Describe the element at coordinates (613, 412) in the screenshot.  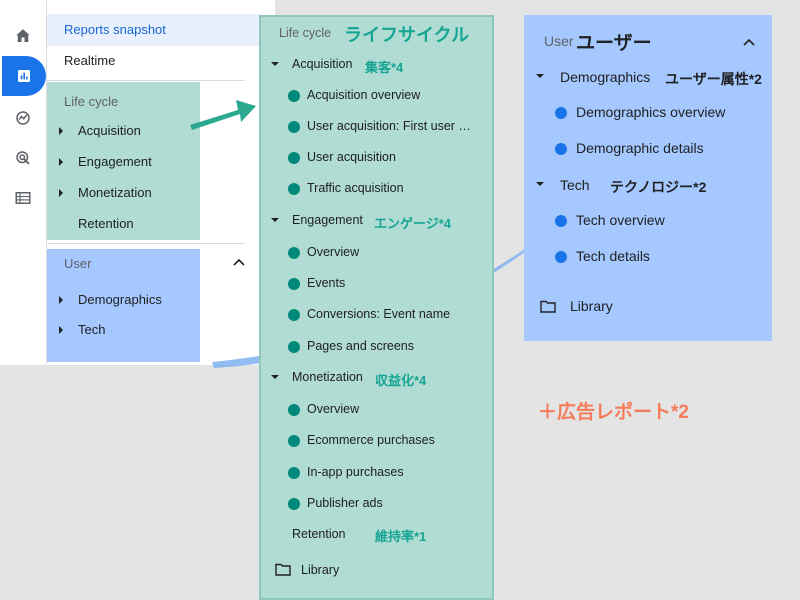
I see `ad-report-note: ＋広告レポート*2` at that location.